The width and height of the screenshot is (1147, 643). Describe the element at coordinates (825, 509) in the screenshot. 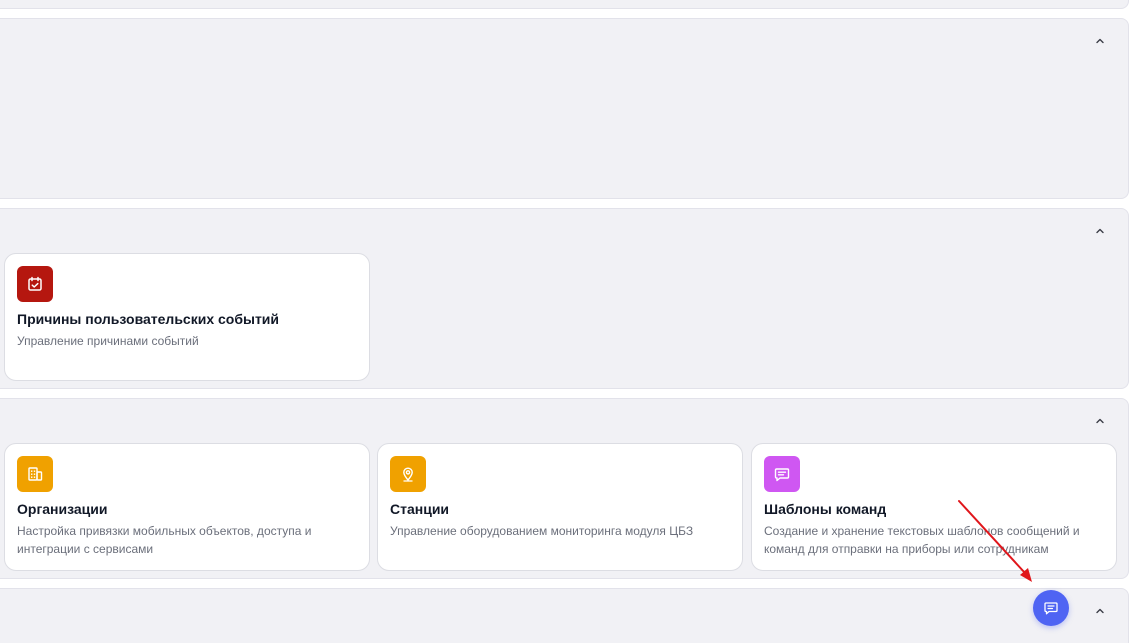

I see `card-title: Шаблоны команд` at that location.